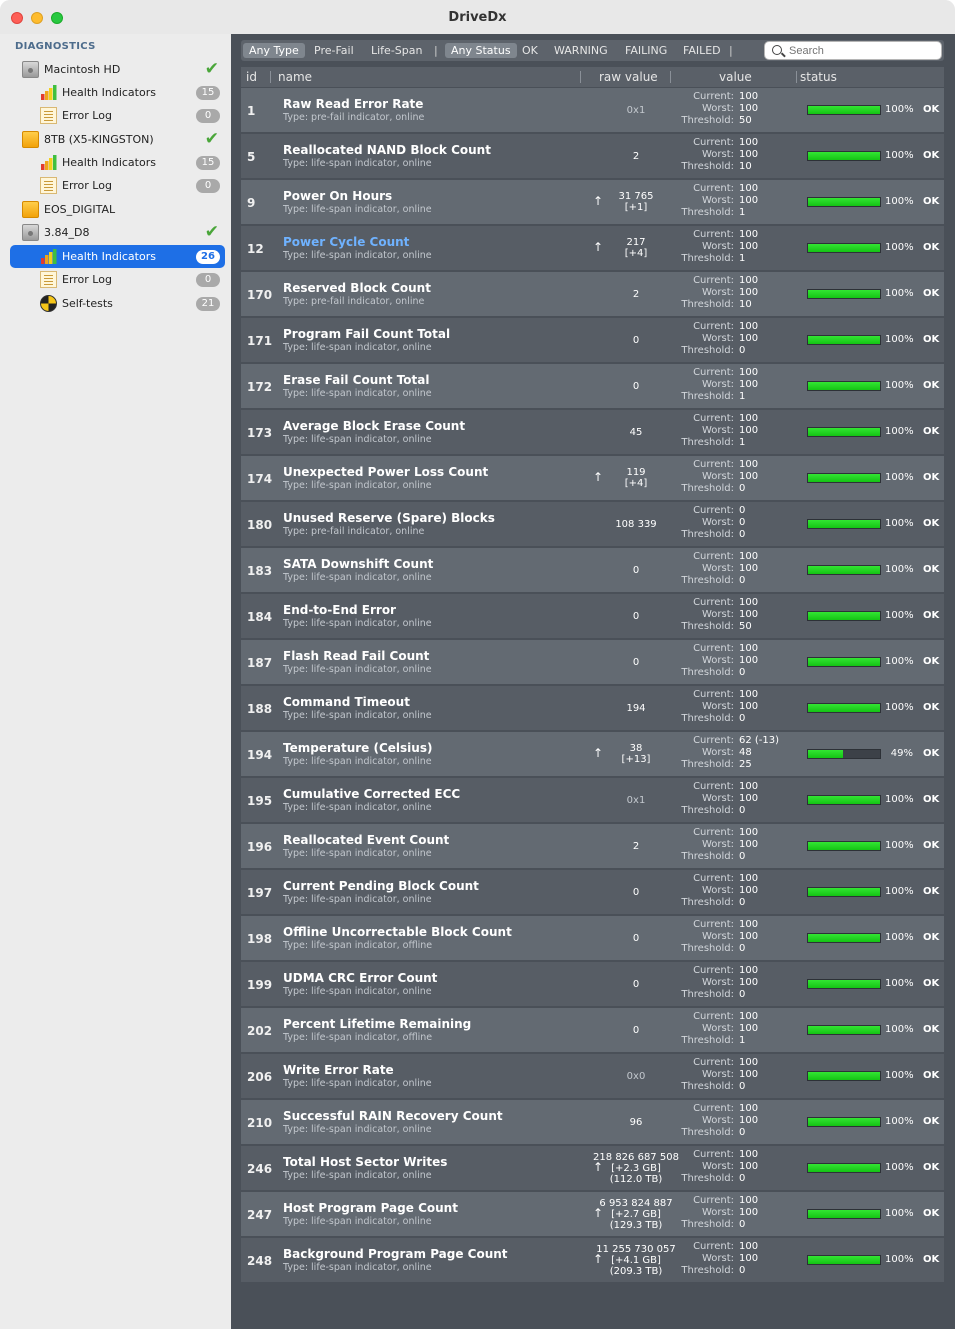  Describe the element at coordinates (530, 50) in the screenshot. I see `filter-ok: OK` at that location.